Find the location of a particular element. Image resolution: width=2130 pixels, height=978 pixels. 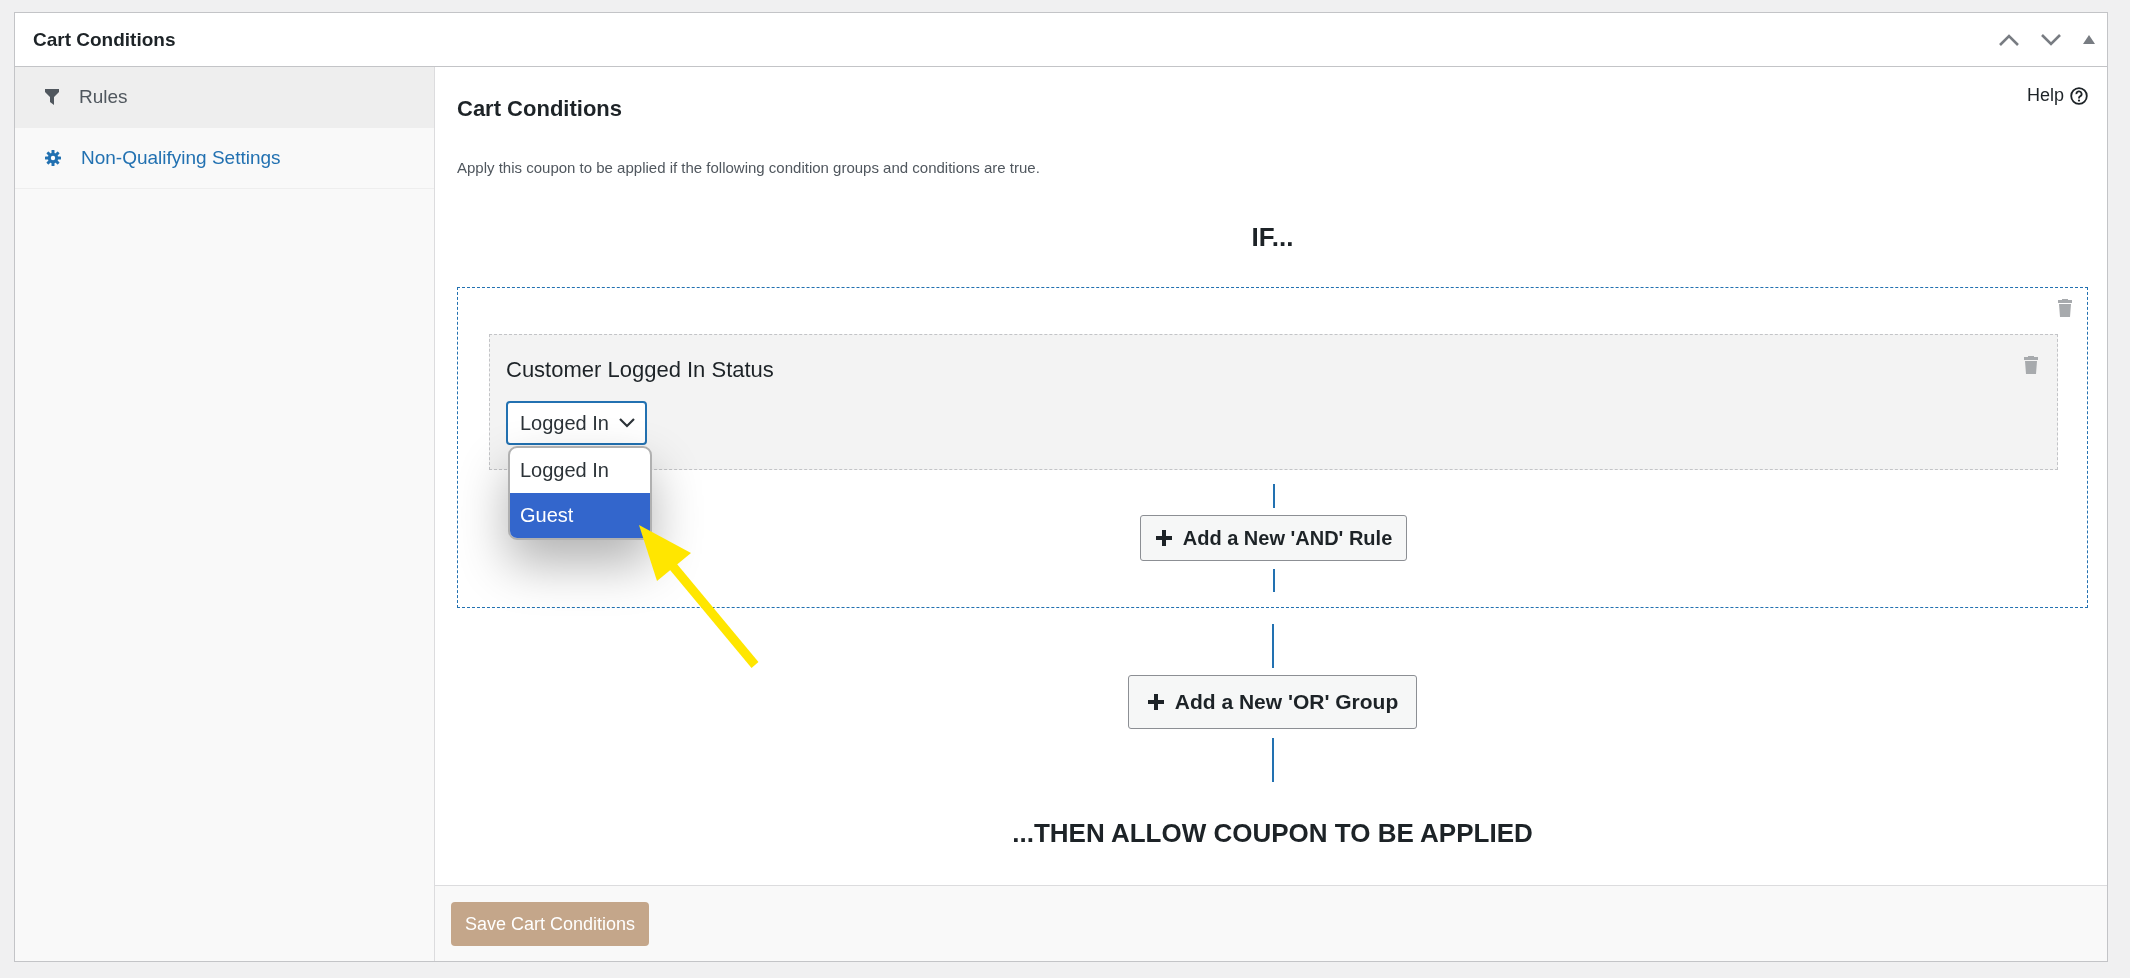

help-icon is located at coordinates (2079, 95).